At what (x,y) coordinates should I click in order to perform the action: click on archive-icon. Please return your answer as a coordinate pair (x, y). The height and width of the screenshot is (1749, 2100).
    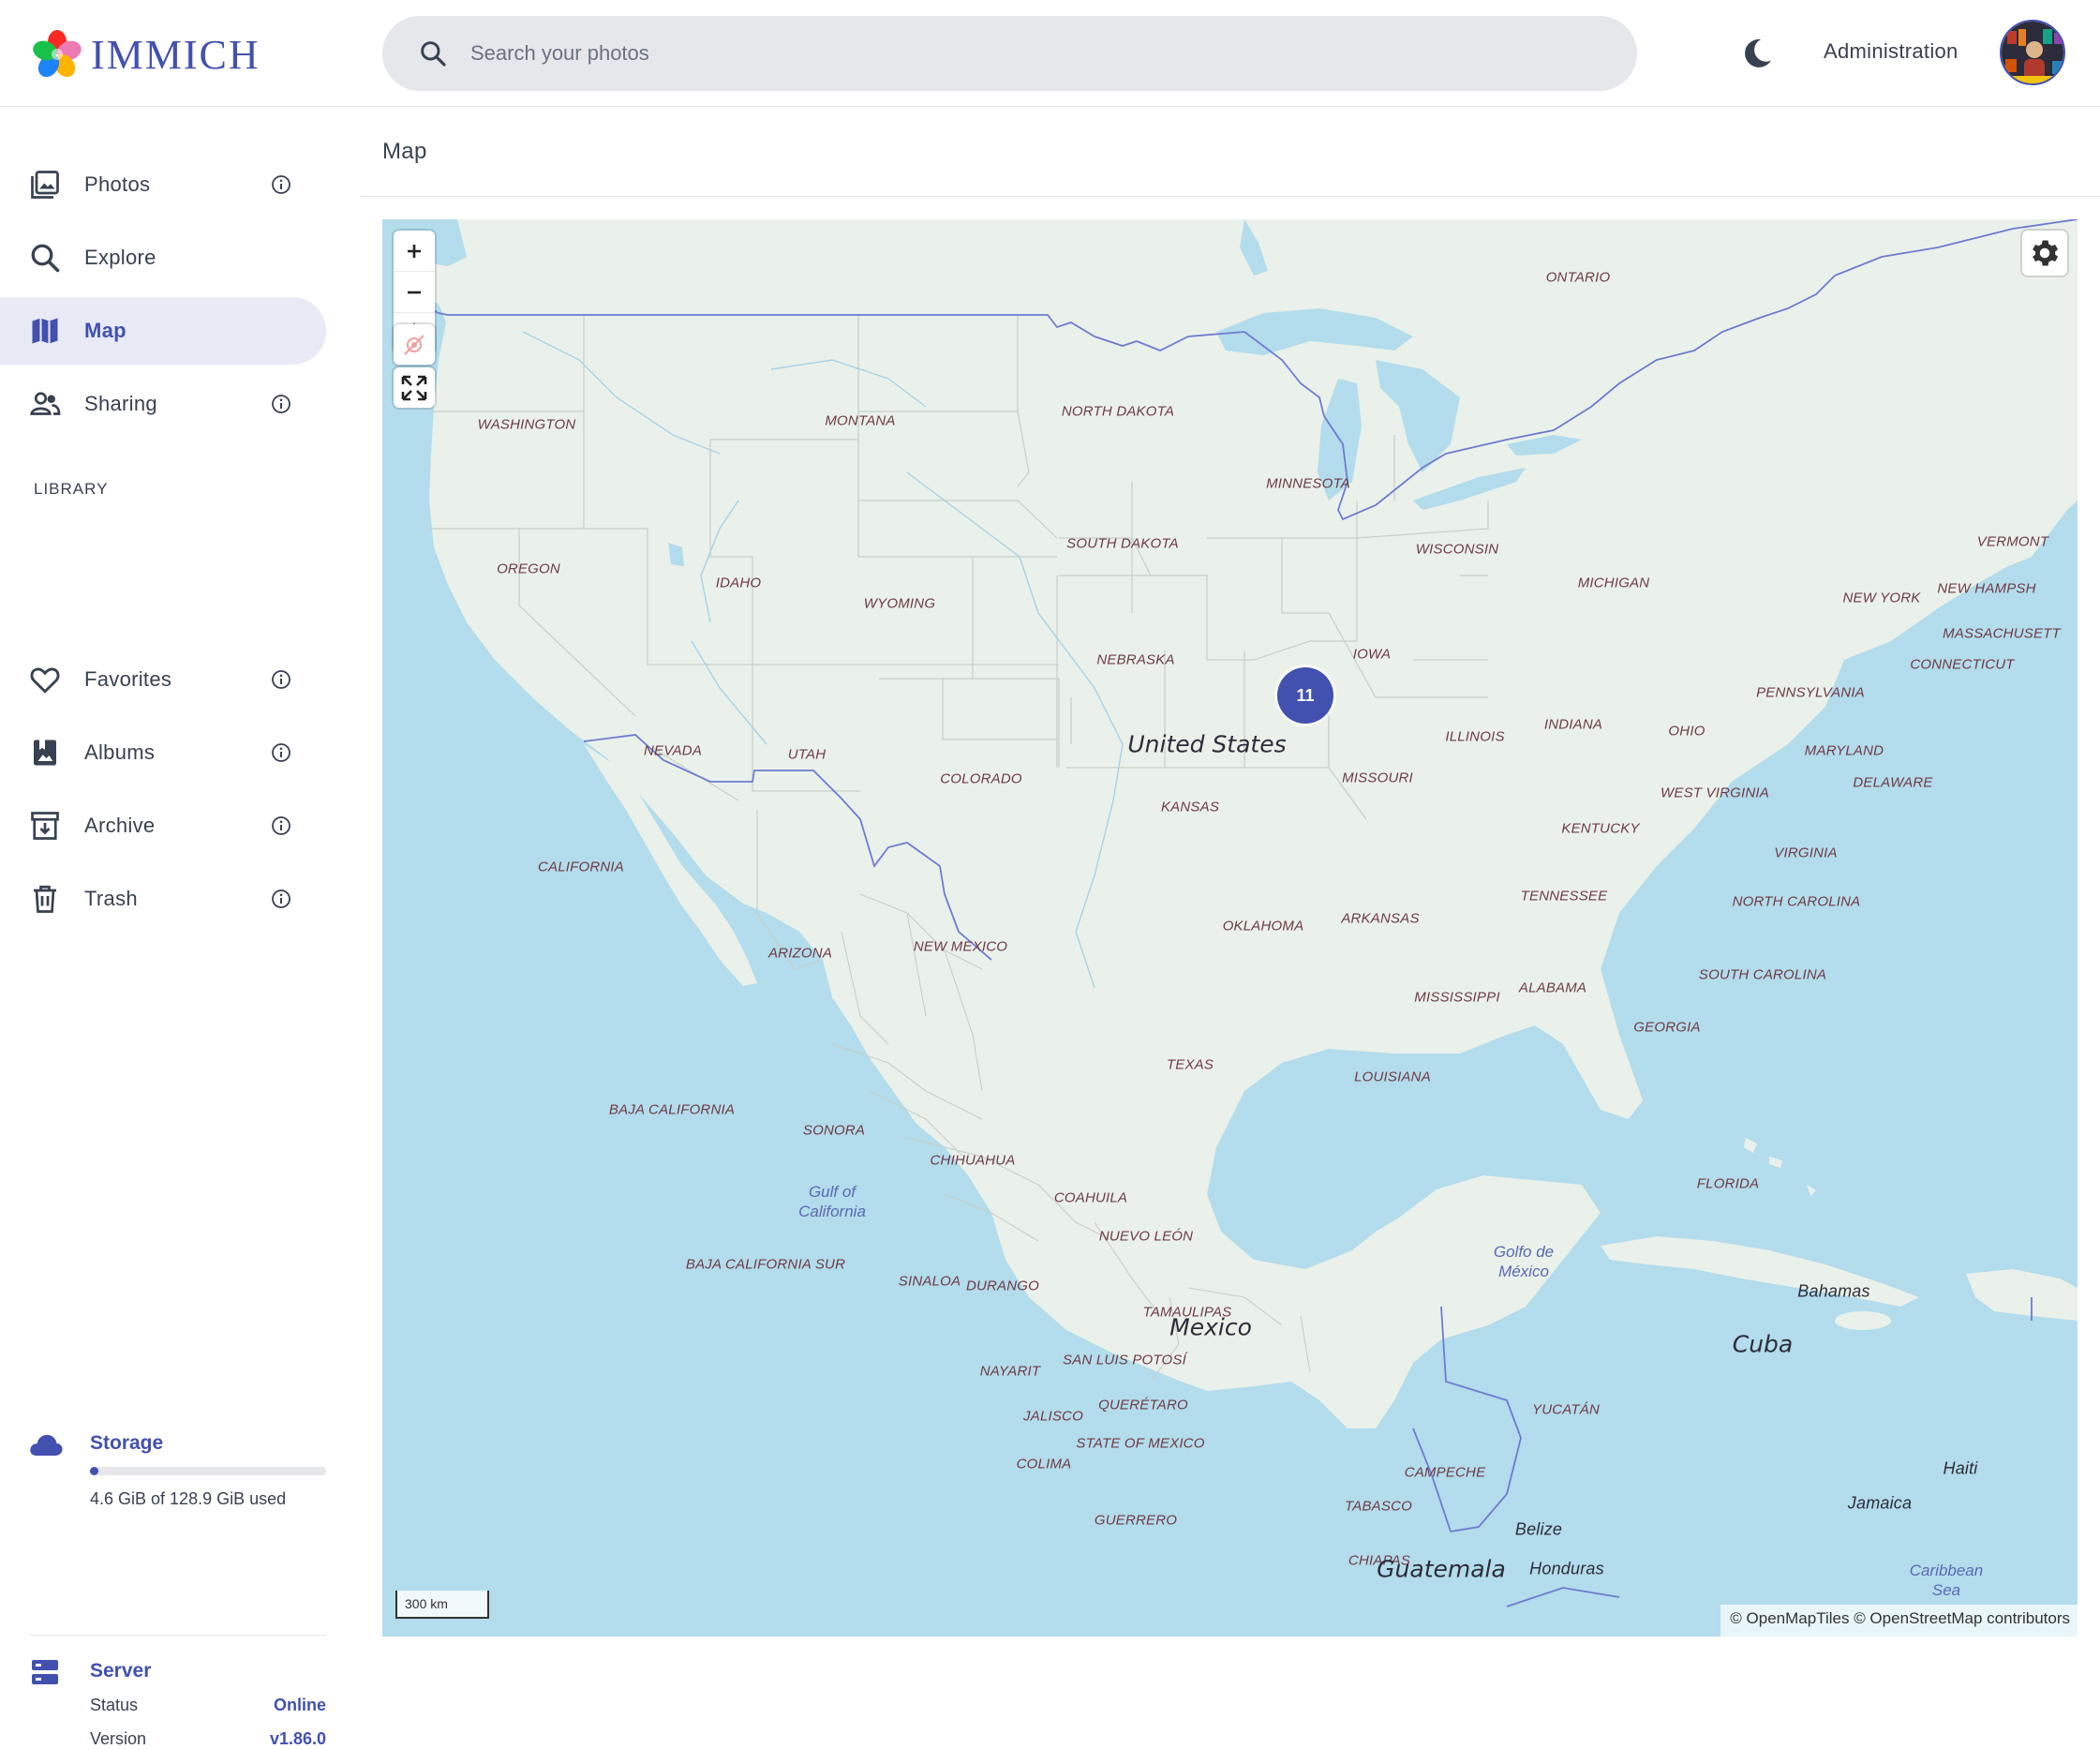
    Looking at the image, I should click on (45, 826).